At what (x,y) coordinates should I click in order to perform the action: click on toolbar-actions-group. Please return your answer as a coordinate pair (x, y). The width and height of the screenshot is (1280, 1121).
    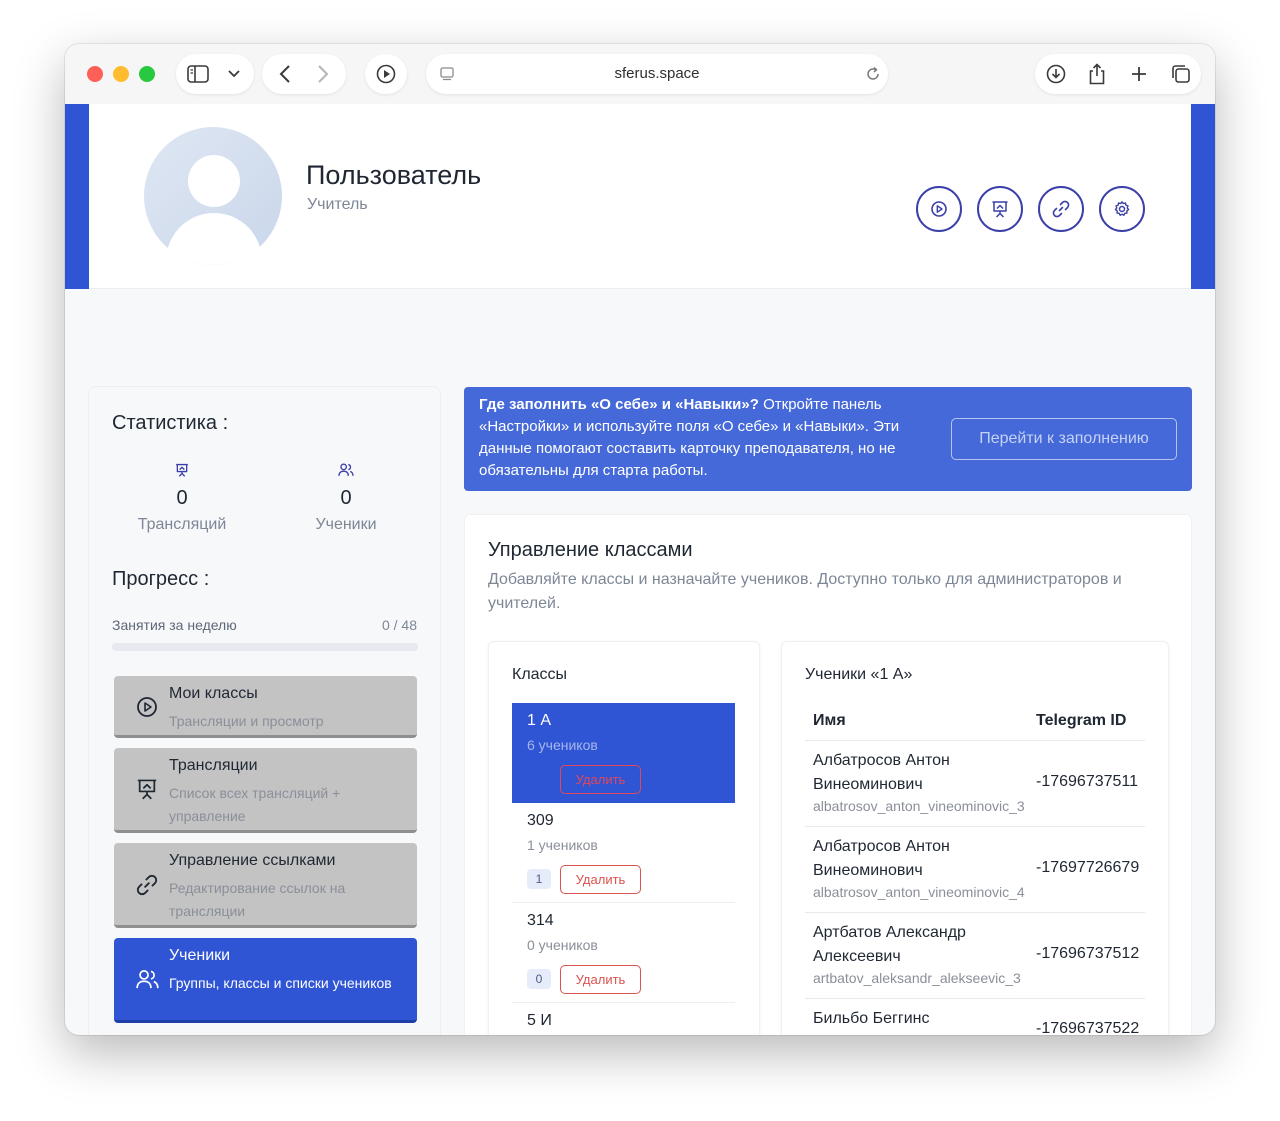
    Looking at the image, I should click on (1118, 74).